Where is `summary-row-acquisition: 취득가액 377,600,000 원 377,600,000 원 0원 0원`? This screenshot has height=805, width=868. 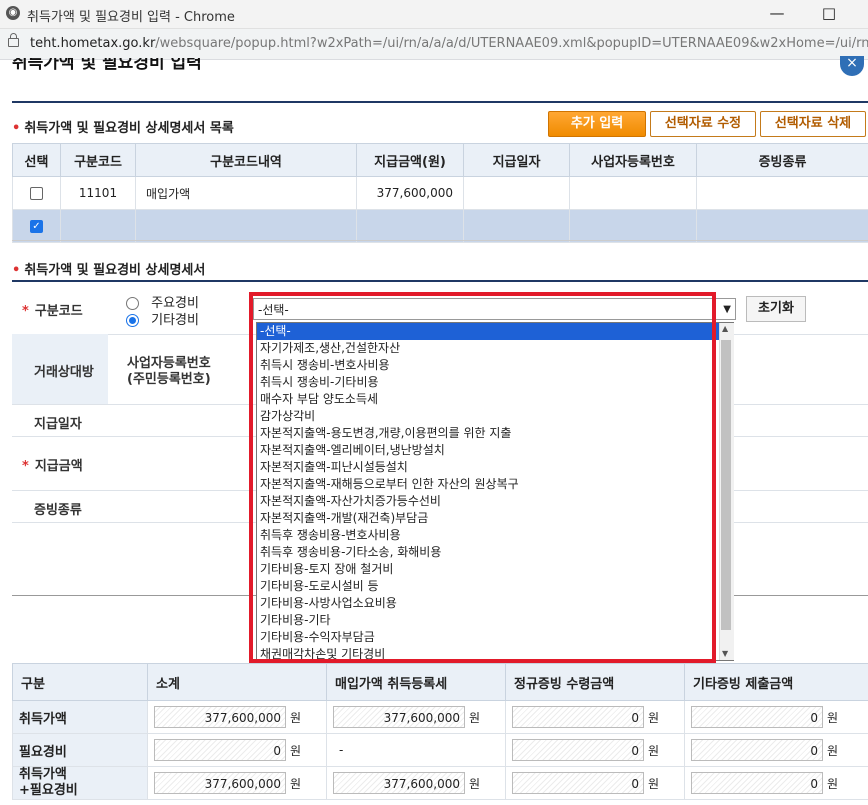
summary-row-acquisition: 취득가액 377,600,000 원 377,600,000 원 0원 0원 is located at coordinates (440, 717).